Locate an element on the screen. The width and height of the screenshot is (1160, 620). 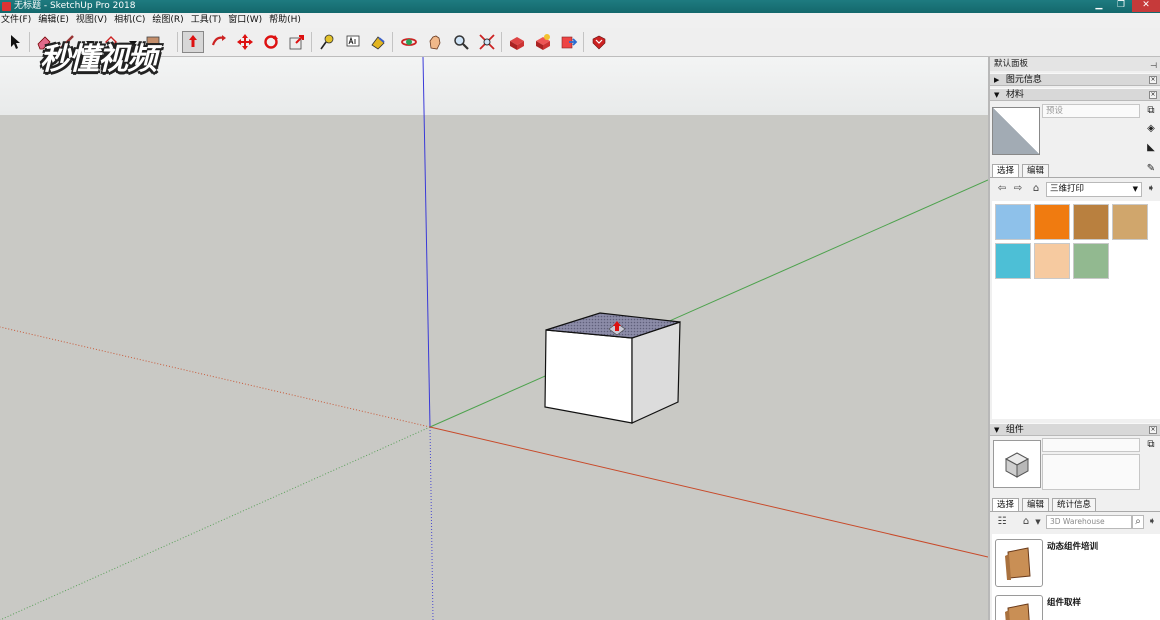
menu-edit: 编辑(E) is located at coordinates (55, 20).